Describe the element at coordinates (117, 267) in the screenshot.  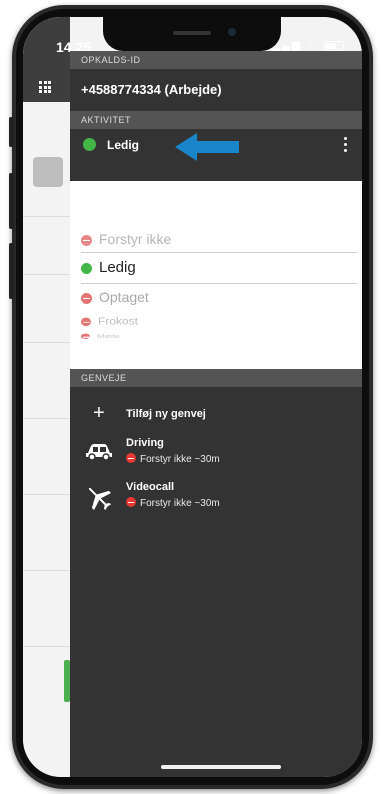
I see `picker-item-label: Ledig` at that location.